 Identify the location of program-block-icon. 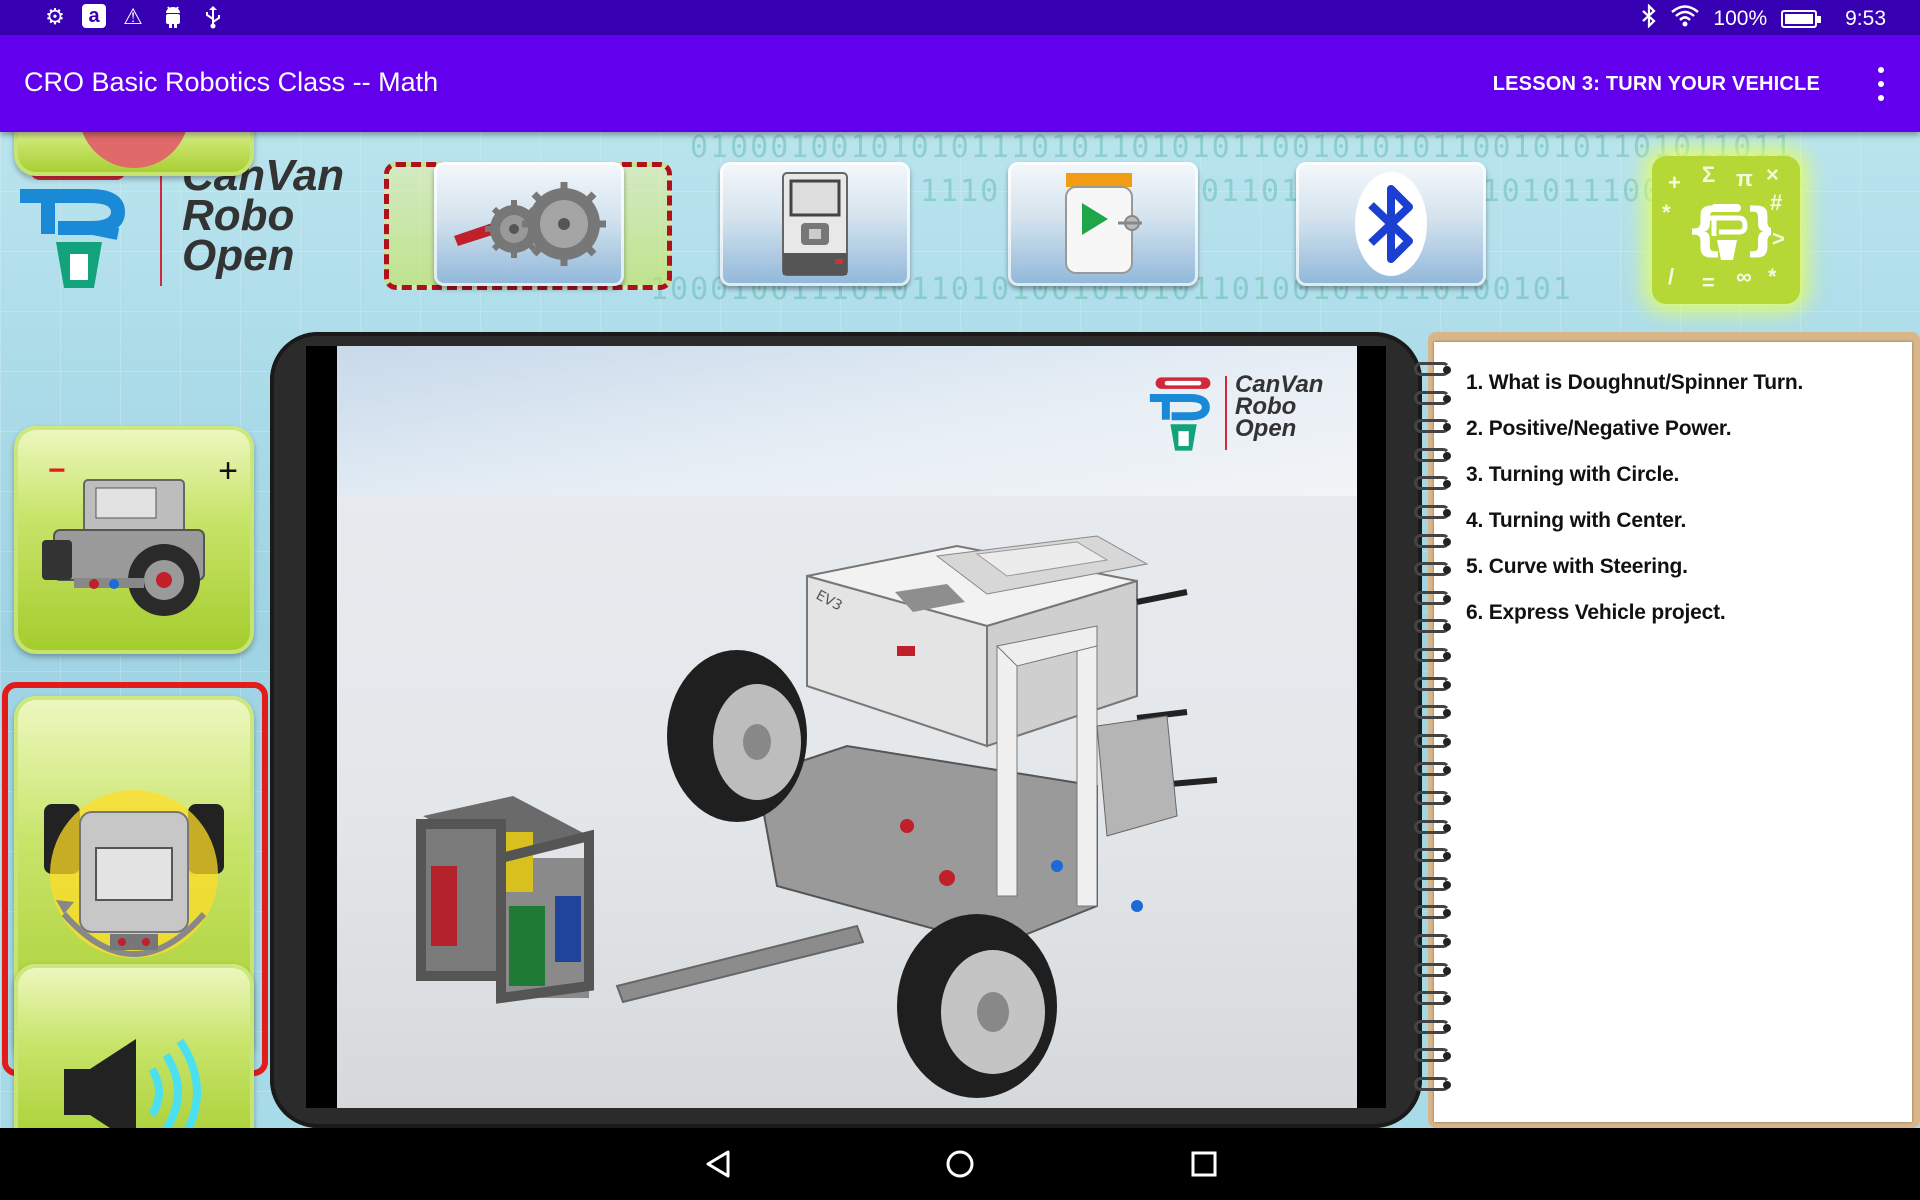
(1103, 223).